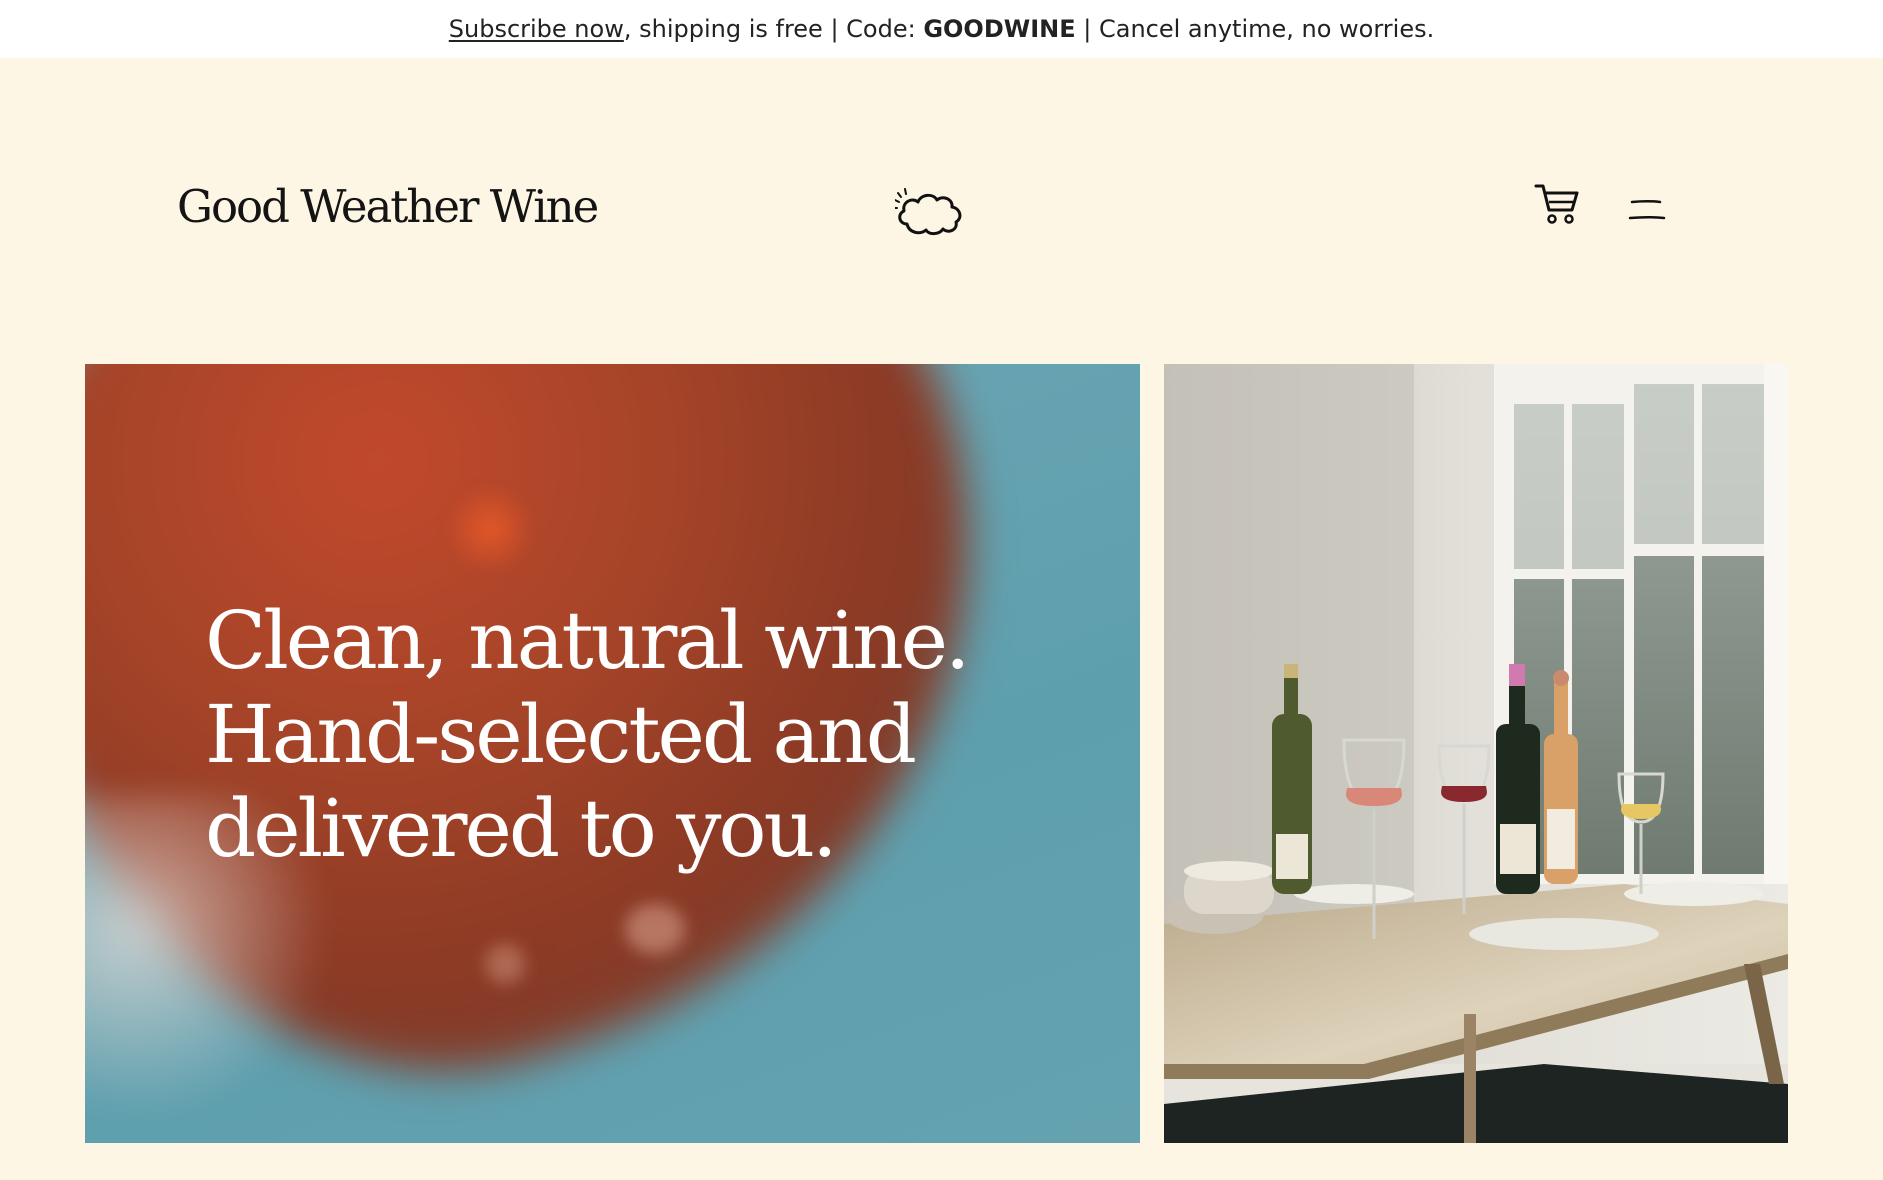 This screenshot has height=1180, width=1883. Describe the element at coordinates (1255, 29) in the screenshot. I see `announcement-tail: | Cancel anytime, no worries.` at that location.